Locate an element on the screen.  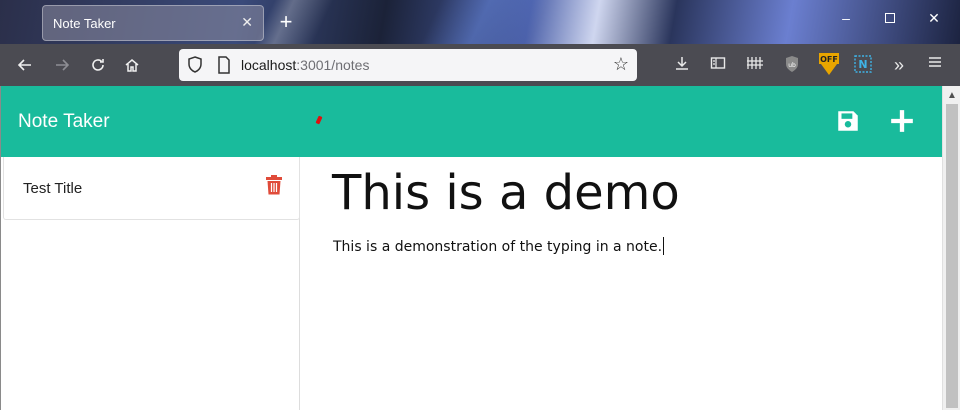
maximize-button is located at coordinates (890, 18).